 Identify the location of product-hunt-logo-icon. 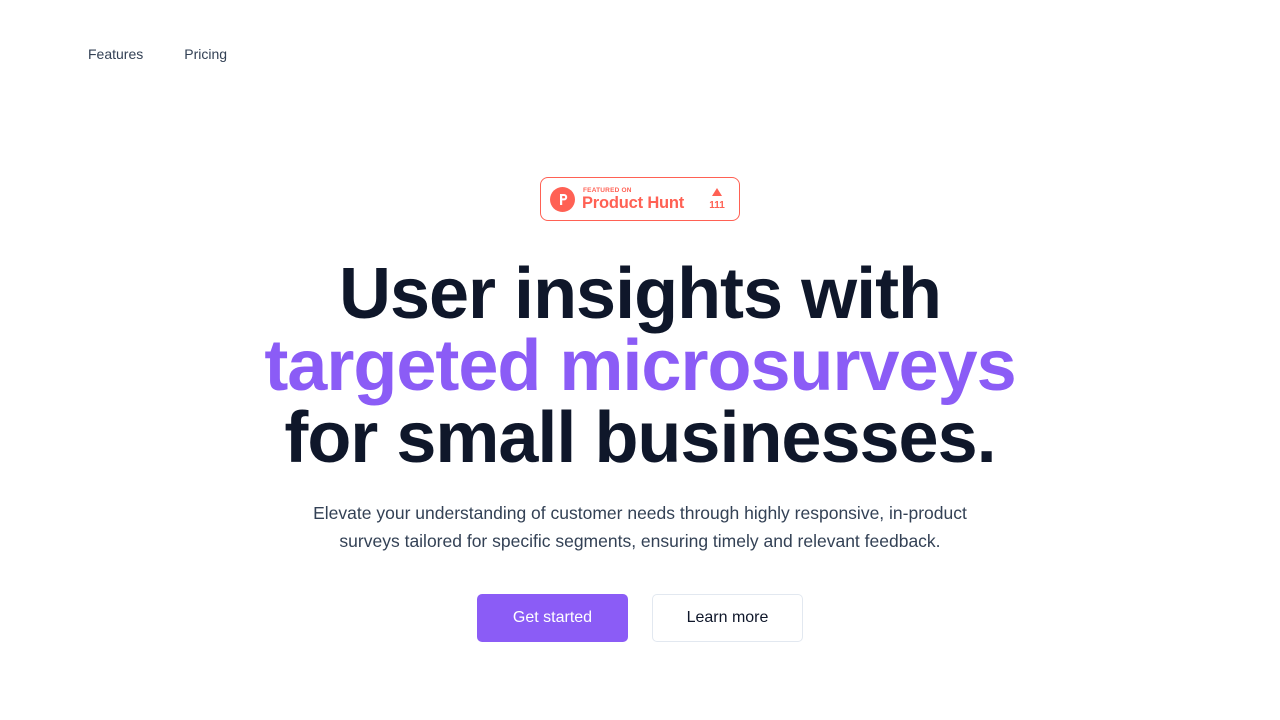
(562, 199).